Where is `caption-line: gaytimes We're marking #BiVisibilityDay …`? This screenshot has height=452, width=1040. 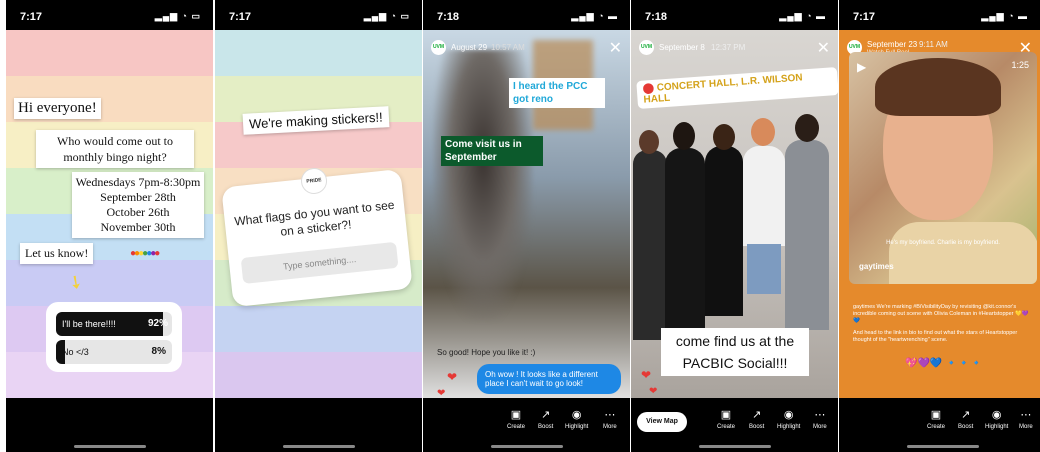 caption-line: gaytimes We're marking #BiVisibilityDay … is located at coordinates (941, 314).